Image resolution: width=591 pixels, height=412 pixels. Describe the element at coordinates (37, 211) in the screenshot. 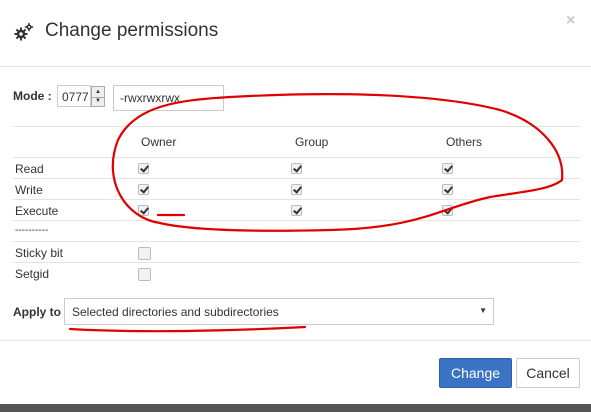

I see `row-label-execute: Execute` at that location.